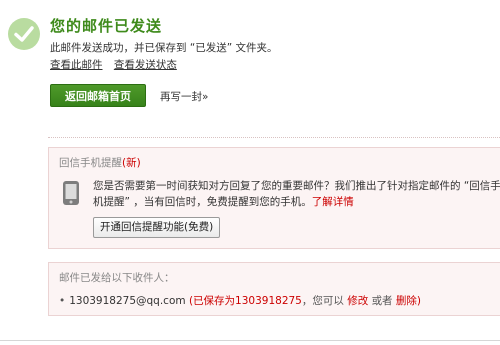  What do you see at coordinates (157, 227) in the screenshot?
I see `enable-reminder-button: 开通回信提醒功能(免费)` at bounding box center [157, 227].